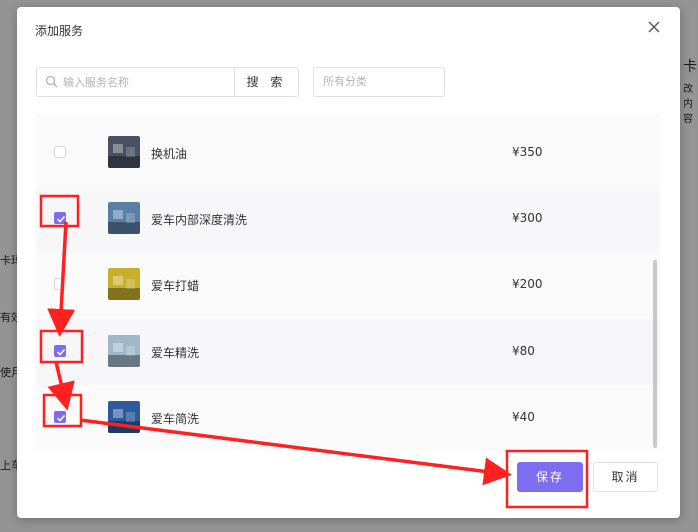  I want to click on dialog-header: 添加服务, so click(348, 29).